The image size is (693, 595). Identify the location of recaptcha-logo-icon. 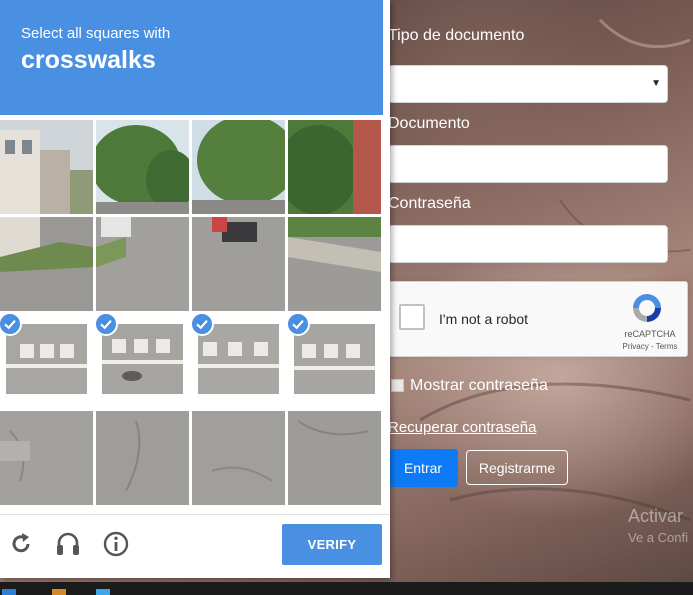
(647, 308).